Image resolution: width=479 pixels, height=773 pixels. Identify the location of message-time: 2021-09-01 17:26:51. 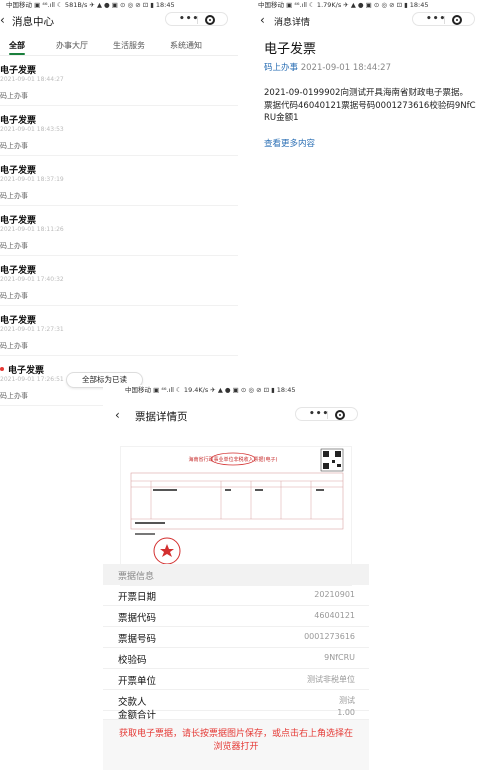
(32, 379).